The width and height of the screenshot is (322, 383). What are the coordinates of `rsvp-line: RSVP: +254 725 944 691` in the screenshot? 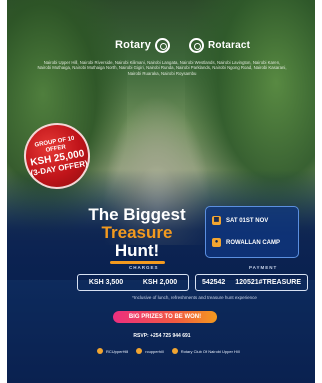 It's located at (162, 336).